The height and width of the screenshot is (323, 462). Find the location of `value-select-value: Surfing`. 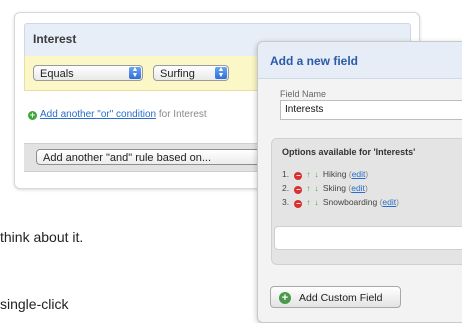

value-select-value: Surfing is located at coordinates (177, 74).